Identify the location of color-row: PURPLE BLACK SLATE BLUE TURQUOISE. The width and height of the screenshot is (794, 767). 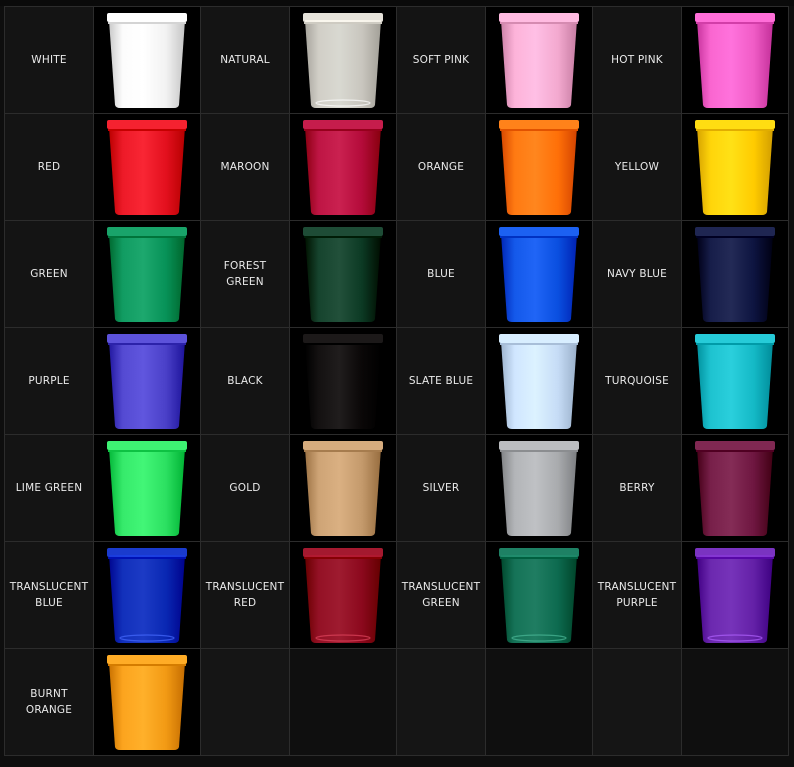
(396, 381).